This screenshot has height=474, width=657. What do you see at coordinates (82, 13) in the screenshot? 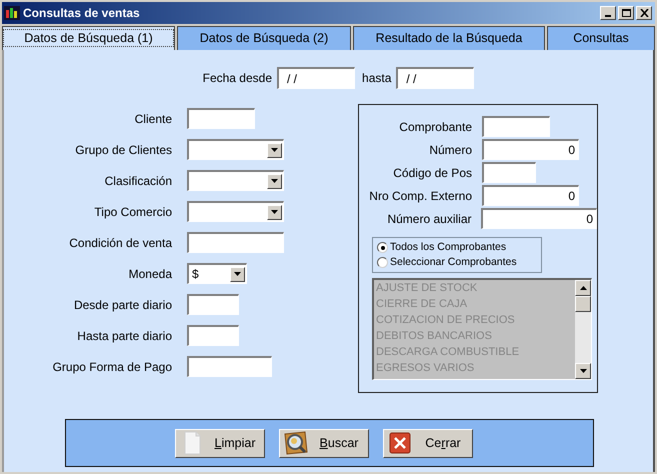
I see `window-title: Consultas de ventas` at bounding box center [82, 13].